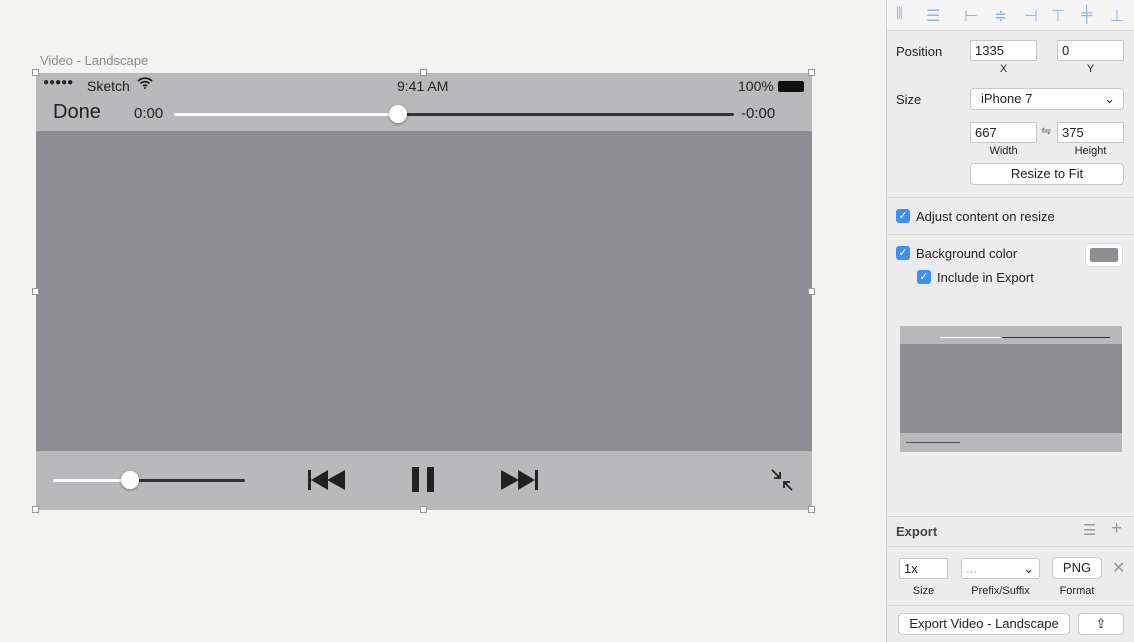 Image resolution: width=1134 pixels, height=642 pixels. What do you see at coordinates (933, 16) in the screenshot?
I see `distribute-vertical-icon: ☰` at bounding box center [933, 16].